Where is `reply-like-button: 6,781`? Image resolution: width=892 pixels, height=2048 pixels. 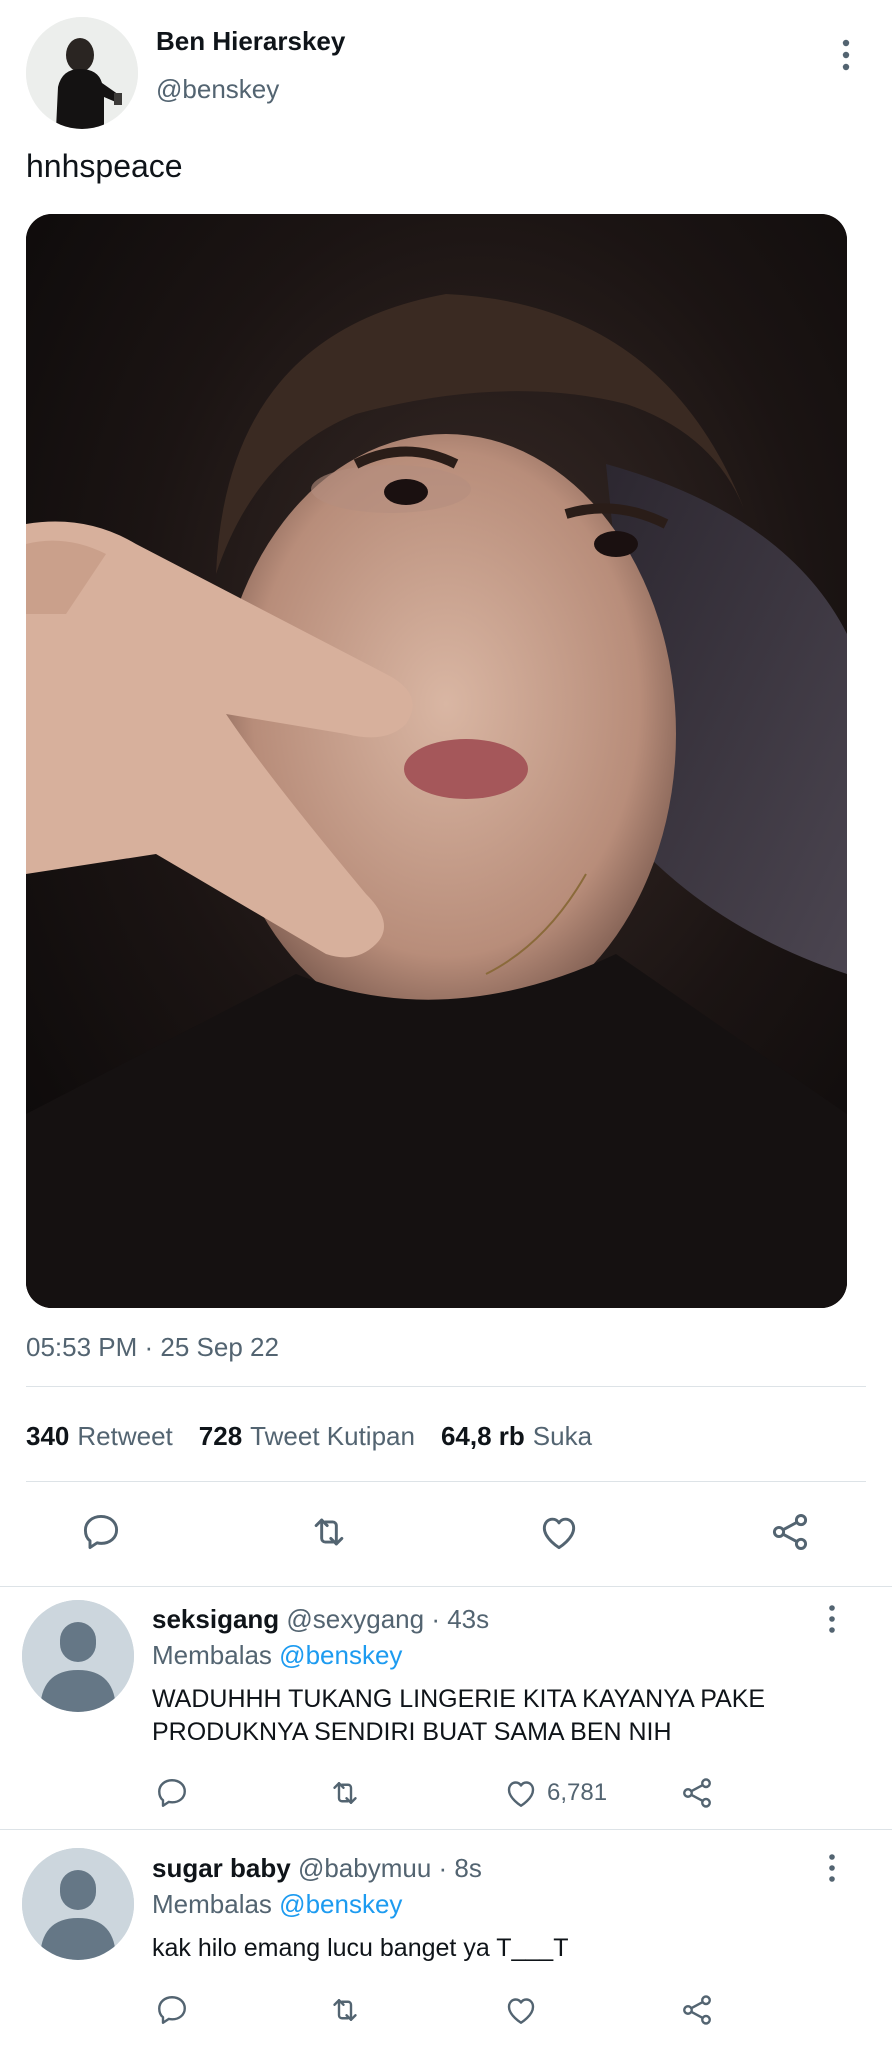 reply-like-button: 6,781 is located at coordinates (555, 1793).